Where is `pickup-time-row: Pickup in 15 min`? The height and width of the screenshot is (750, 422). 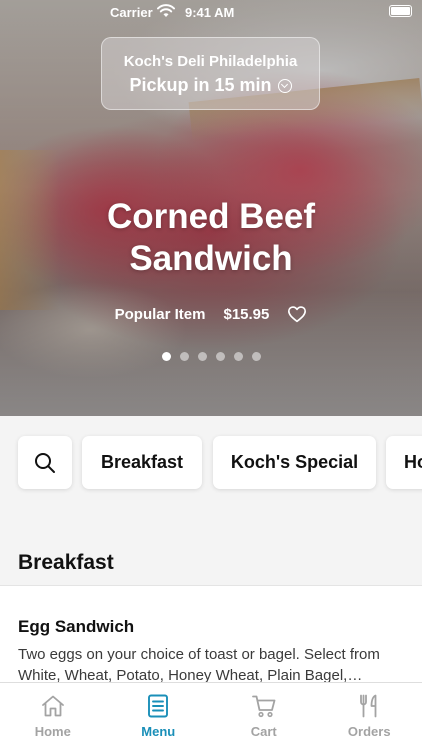
pickup-time-row: Pickup in 15 min is located at coordinates (210, 85).